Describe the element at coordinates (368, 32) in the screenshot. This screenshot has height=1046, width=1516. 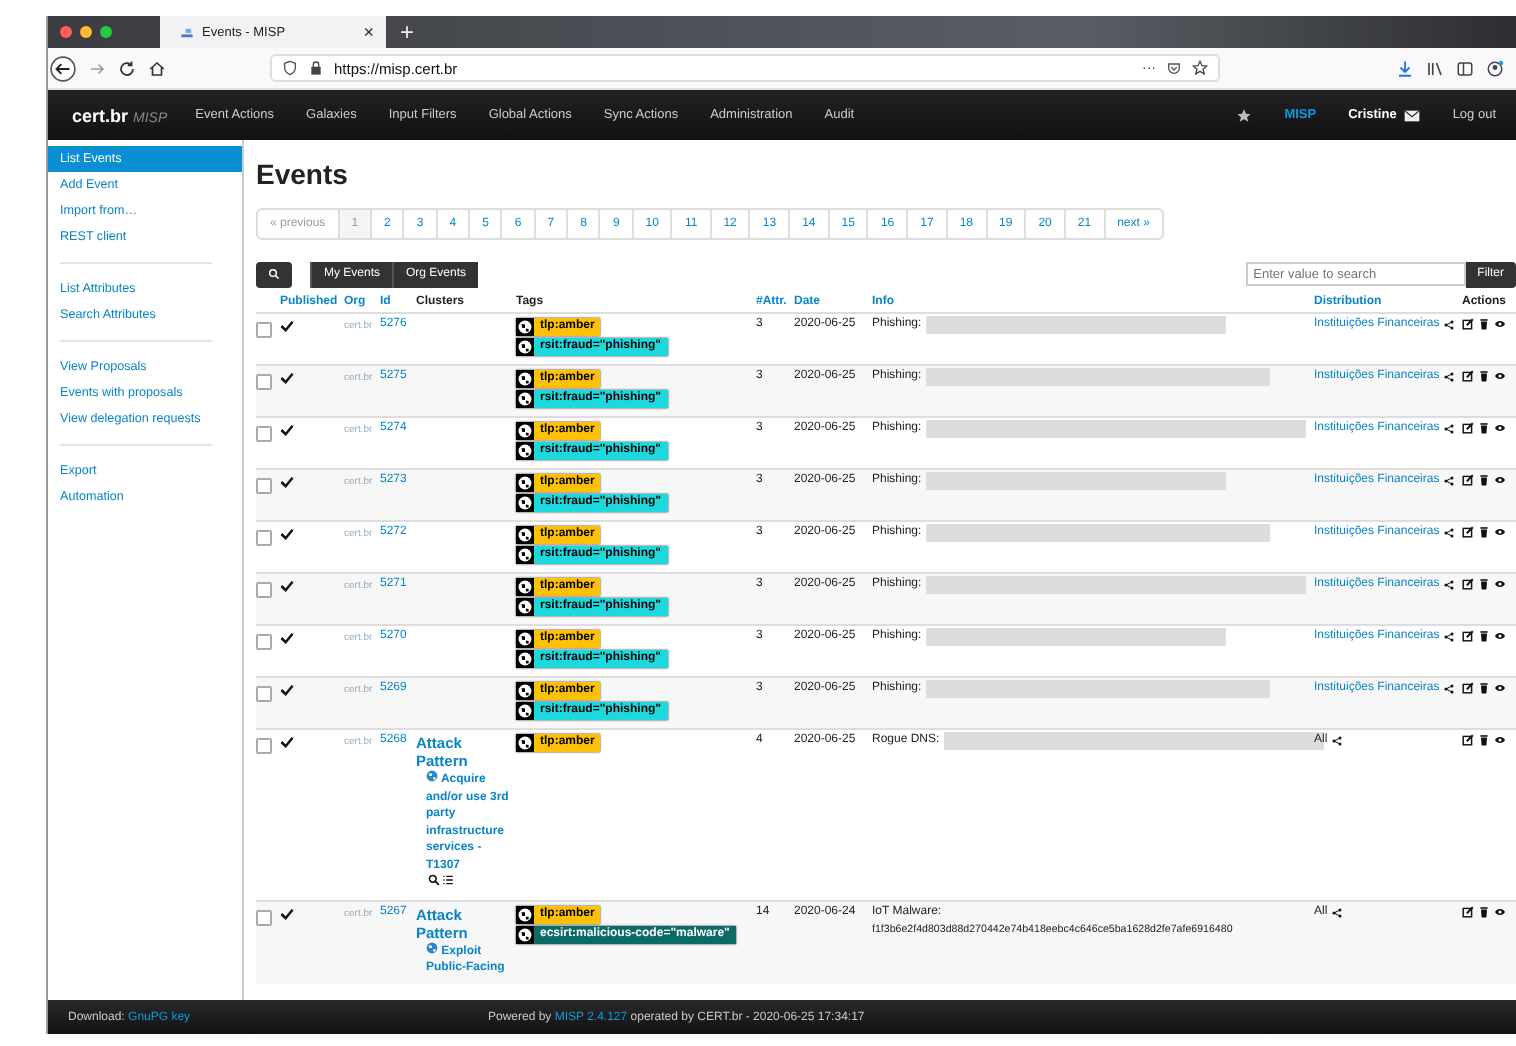
I see `tab-close-button: ×` at that location.